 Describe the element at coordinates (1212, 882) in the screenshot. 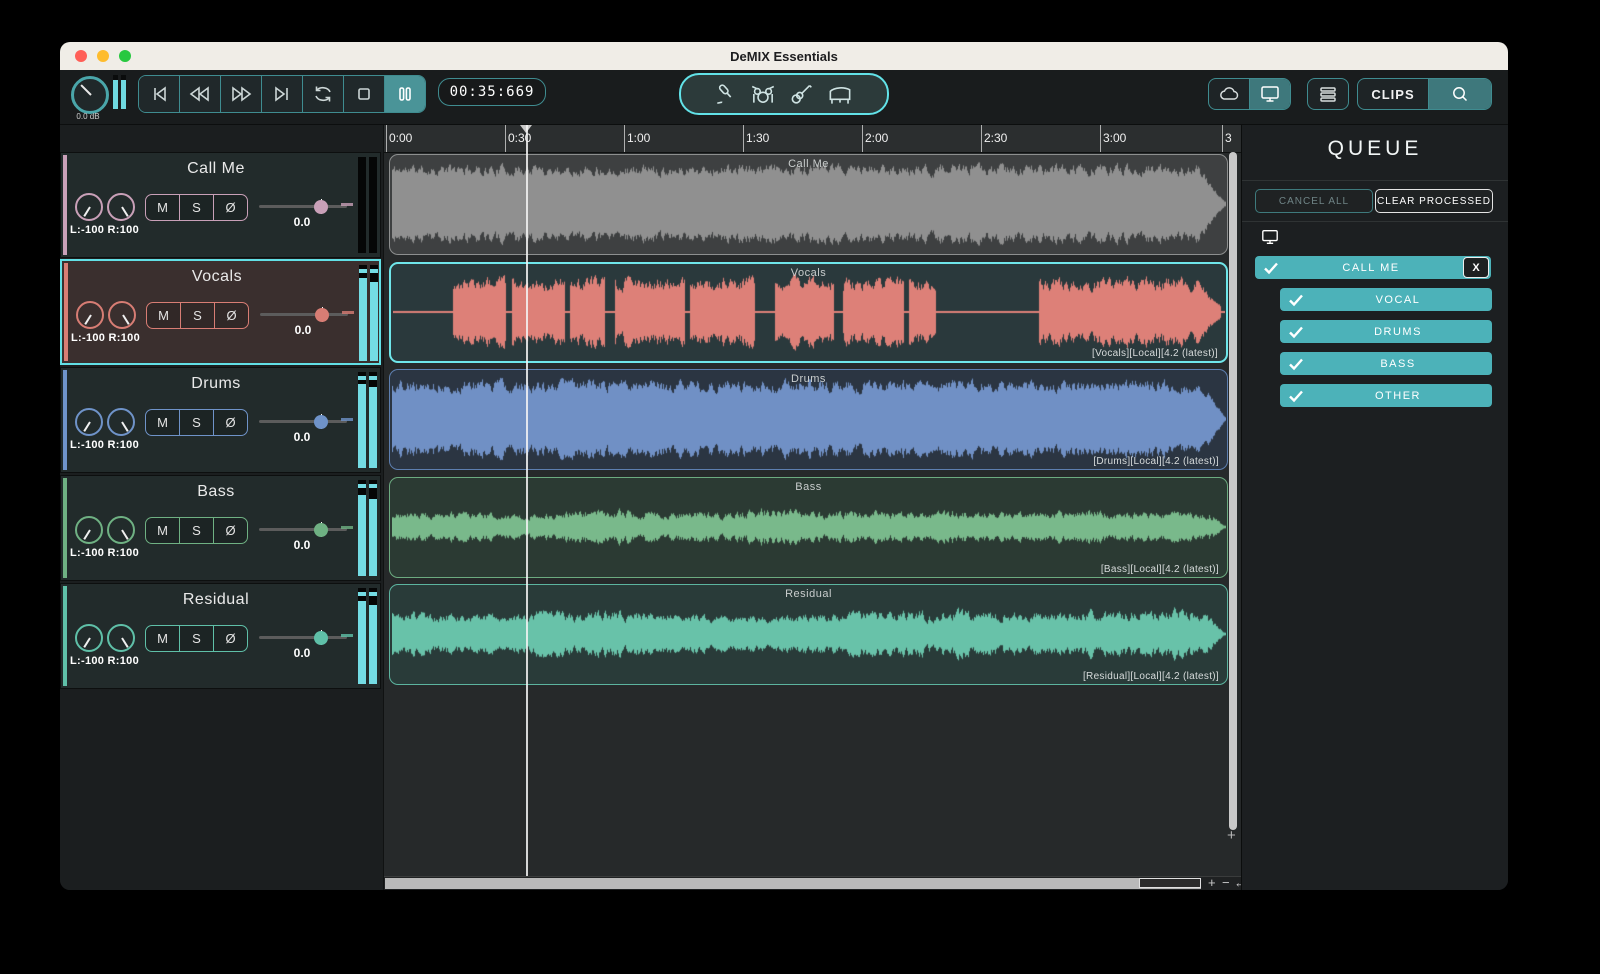

I see `zoom-in-button: +` at that location.